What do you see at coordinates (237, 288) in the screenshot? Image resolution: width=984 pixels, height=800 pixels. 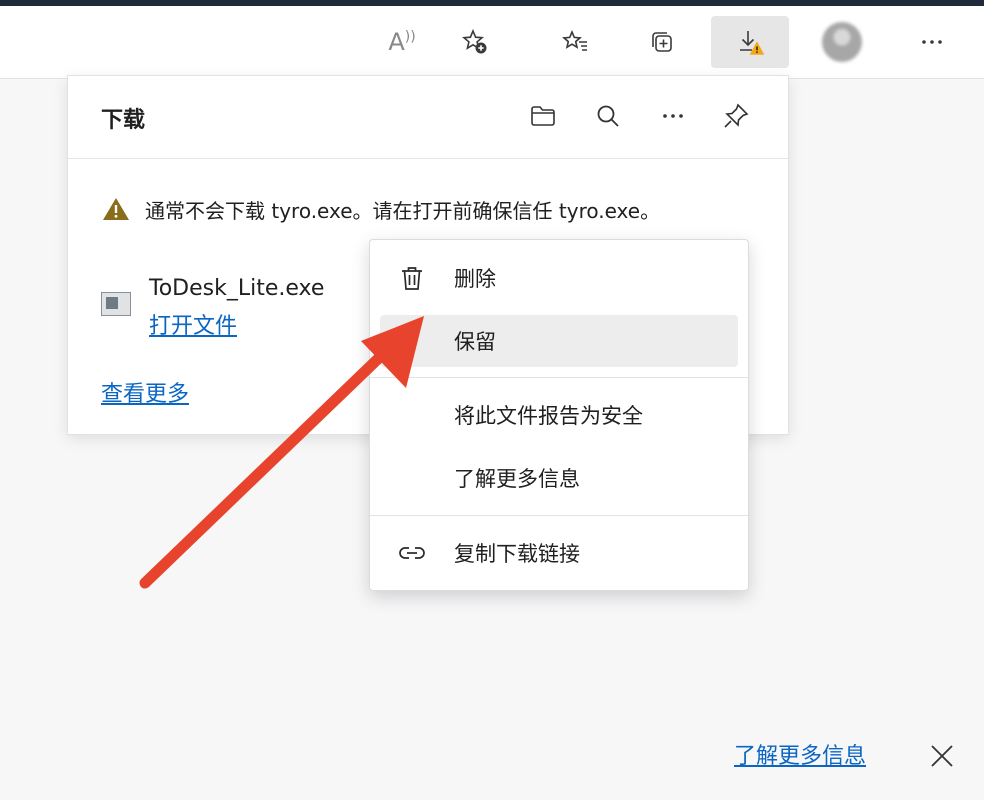 I see `file-name: ToDesk_Lite.exe` at bounding box center [237, 288].